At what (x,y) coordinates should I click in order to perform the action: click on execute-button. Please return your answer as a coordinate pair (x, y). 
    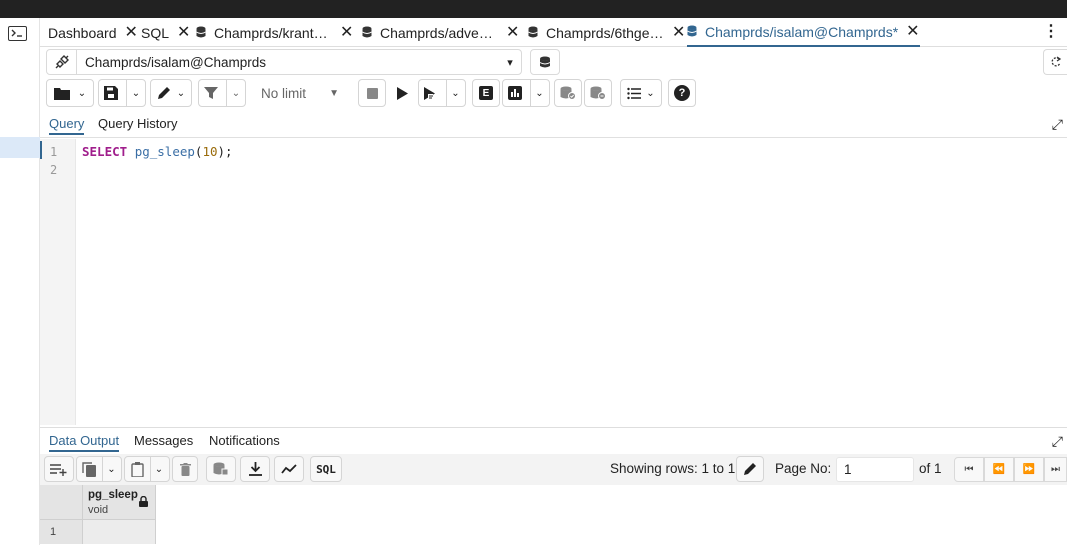
    Looking at the image, I should click on (402, 93).